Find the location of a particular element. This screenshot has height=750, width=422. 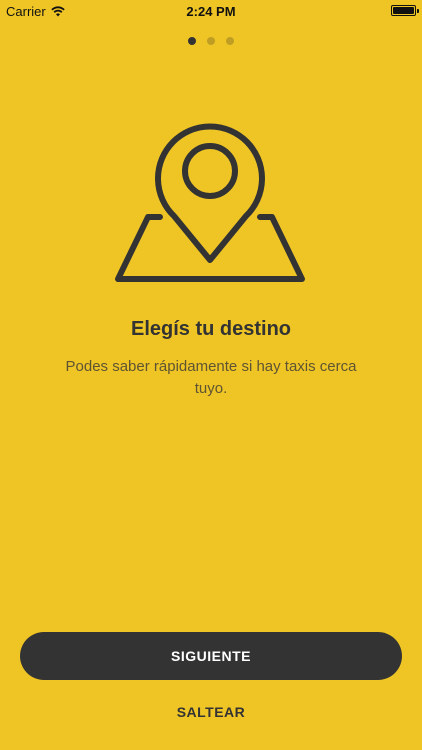

status-bar: Carrier 2:24 PM is located at coordinates (211, 11).